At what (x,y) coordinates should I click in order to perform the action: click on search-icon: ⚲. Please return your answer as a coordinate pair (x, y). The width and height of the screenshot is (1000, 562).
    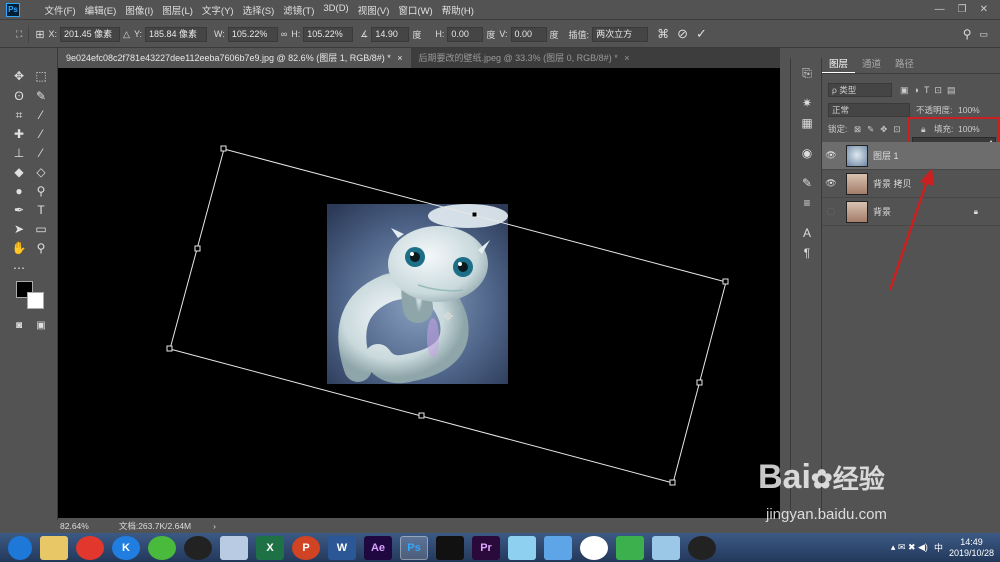
    Looking at the image, I should click on (967, 34).